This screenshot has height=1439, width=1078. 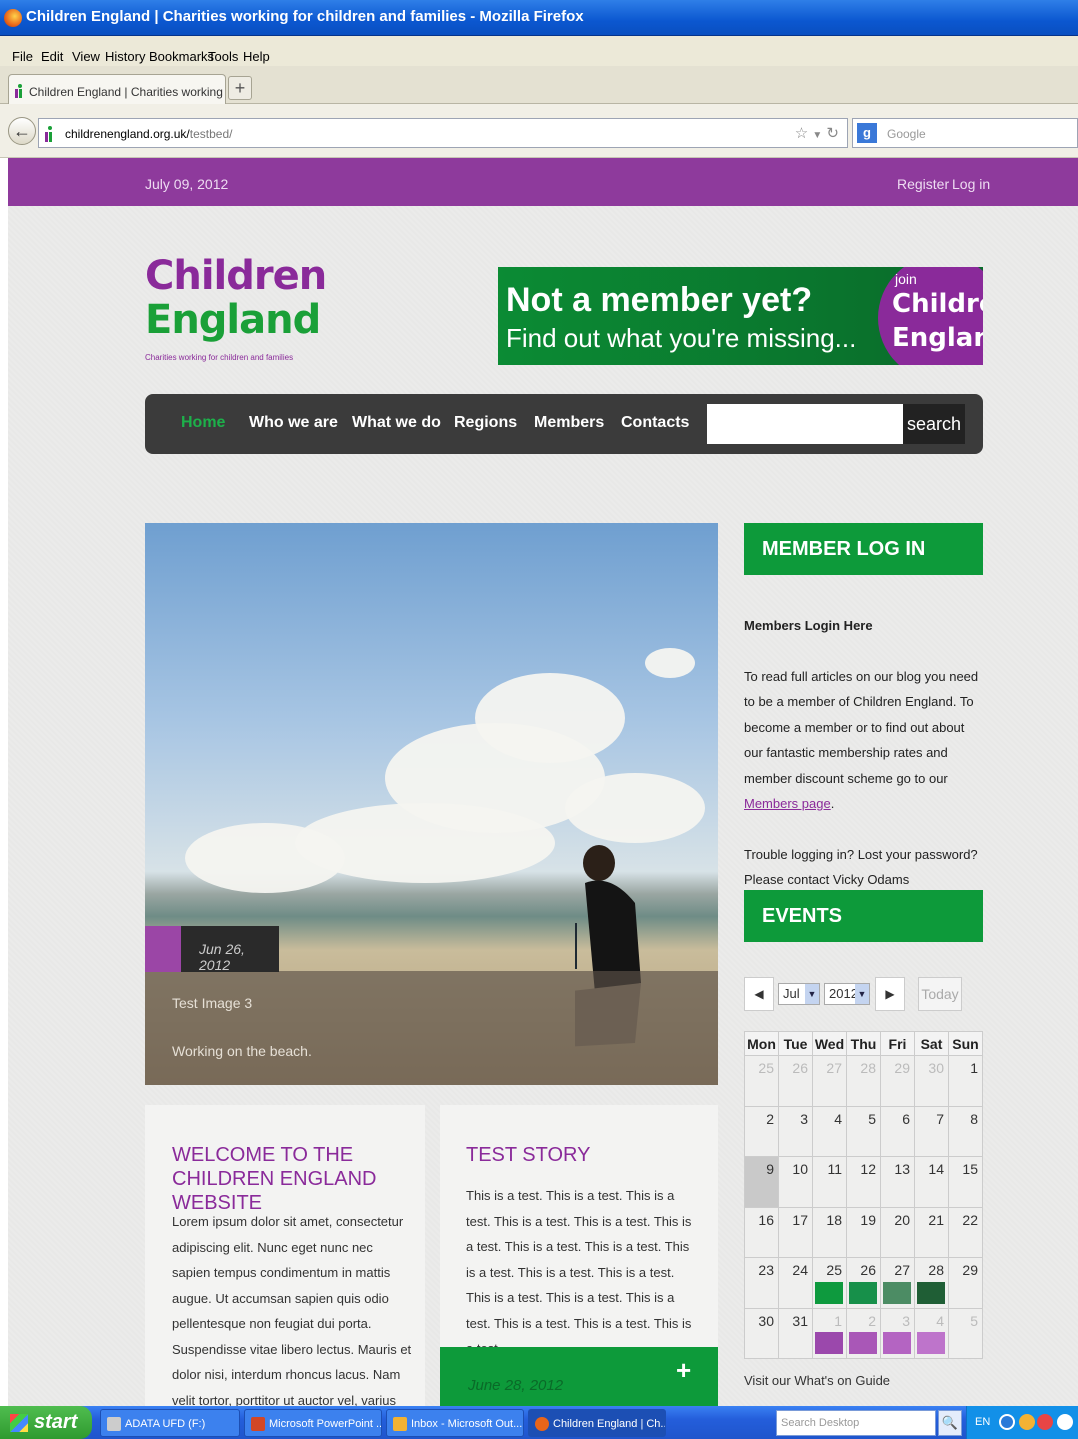 What do you see at coordinates (950, 1423) in the screenshot?
I see `search-desktop-button: 🔍` at bounding box center [950, 1423].